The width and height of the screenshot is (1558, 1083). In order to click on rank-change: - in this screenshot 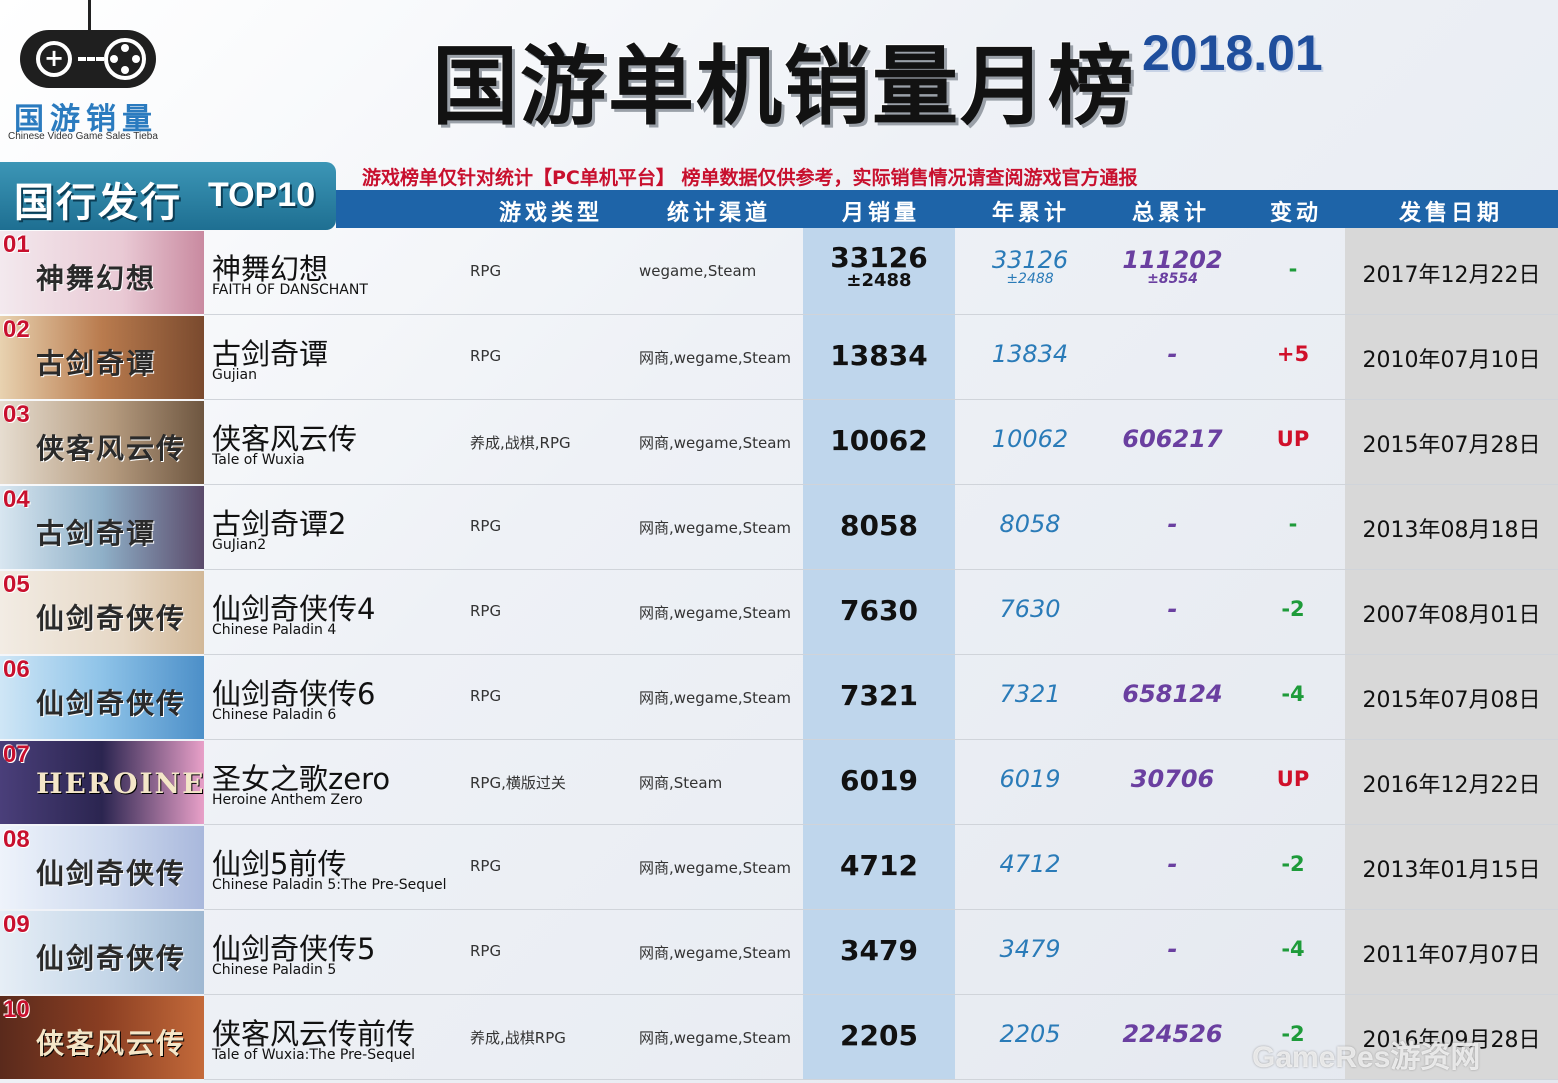, I will do `click(1293, 269)`.